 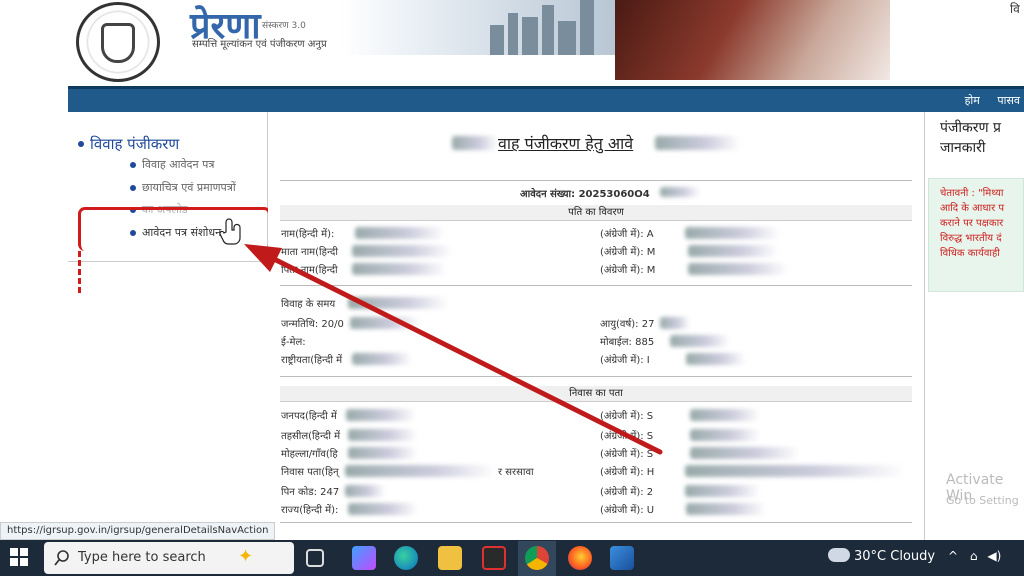 What do you see at coordinates (308, 234) in the screenshot?
I see `field-name-hindi: नाम(हिन्दी में):` at bounding box center [308, 234].